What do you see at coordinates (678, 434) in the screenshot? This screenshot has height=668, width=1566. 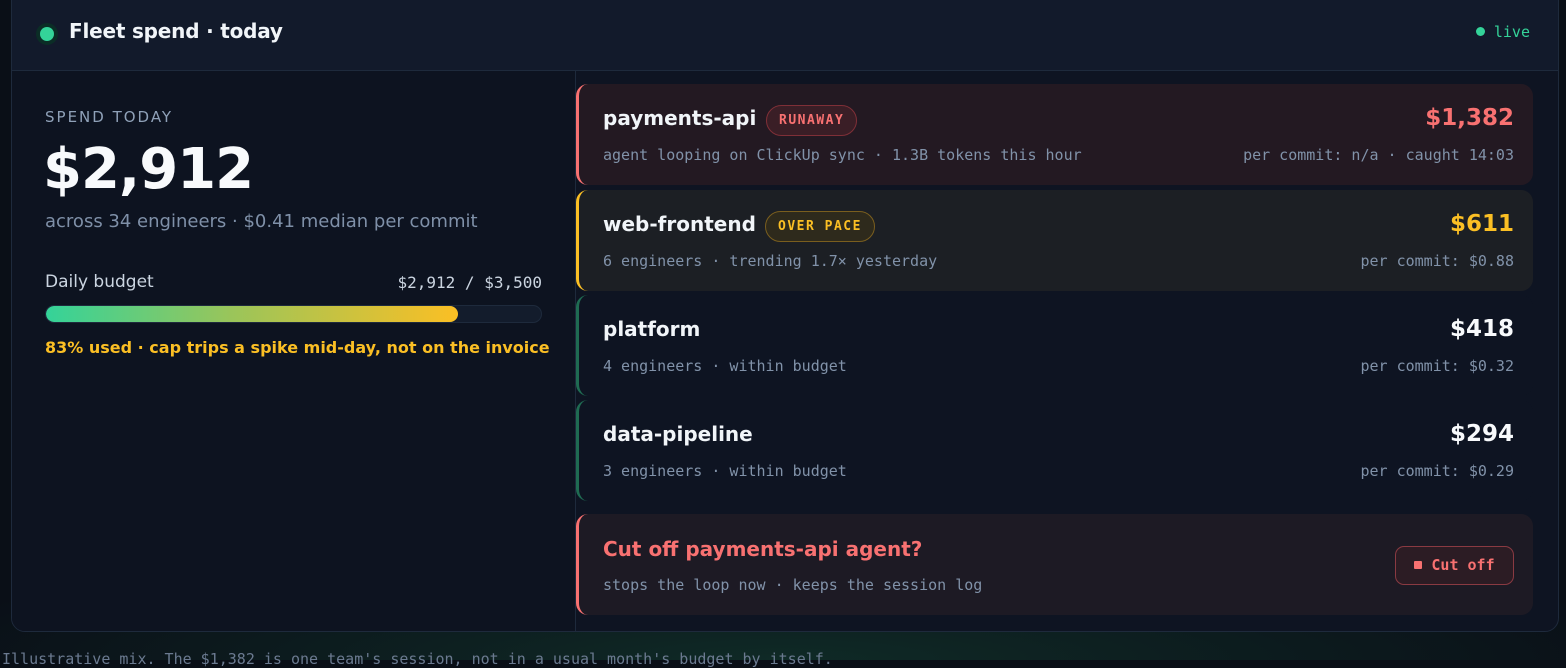 I see `team-name: data-pipeline` at bounding box center [678, 434].